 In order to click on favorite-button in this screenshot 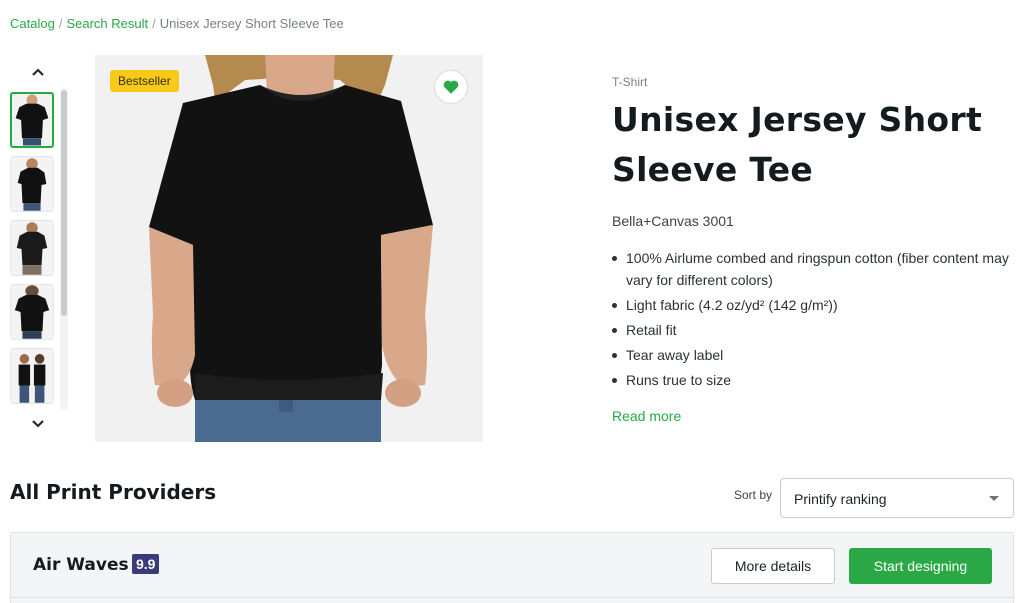, I will do `click(451, 87)`.